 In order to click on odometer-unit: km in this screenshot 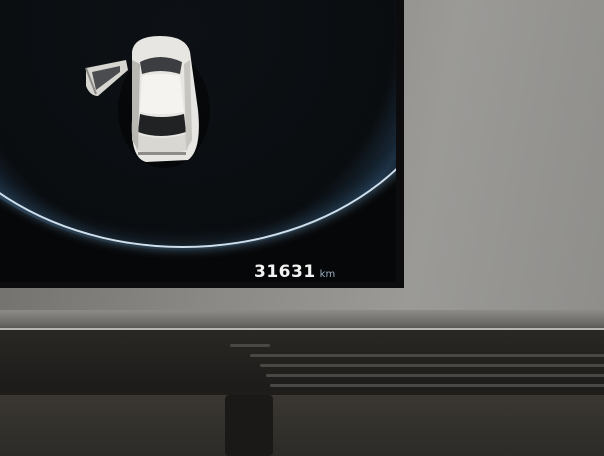, I will do `click(327, 274)`.